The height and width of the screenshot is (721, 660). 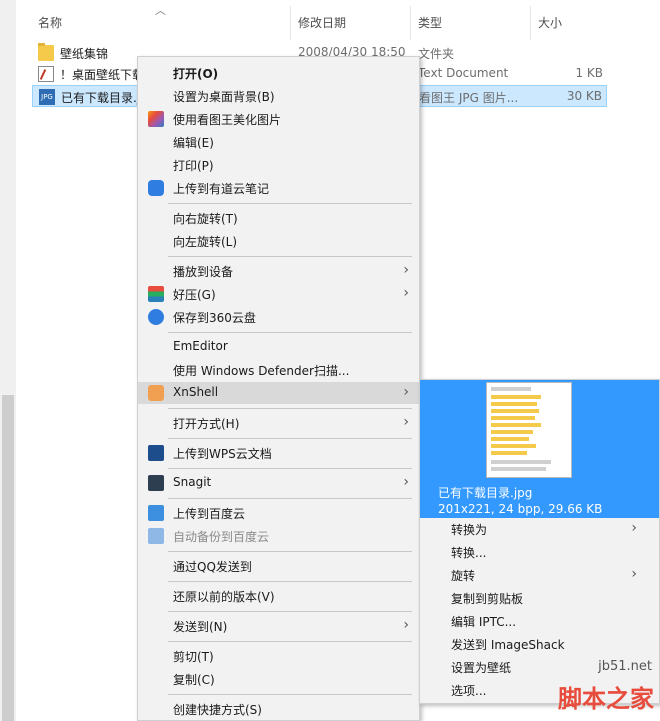 I want to click on file-type: Text Document, so click(x=463, y=73).